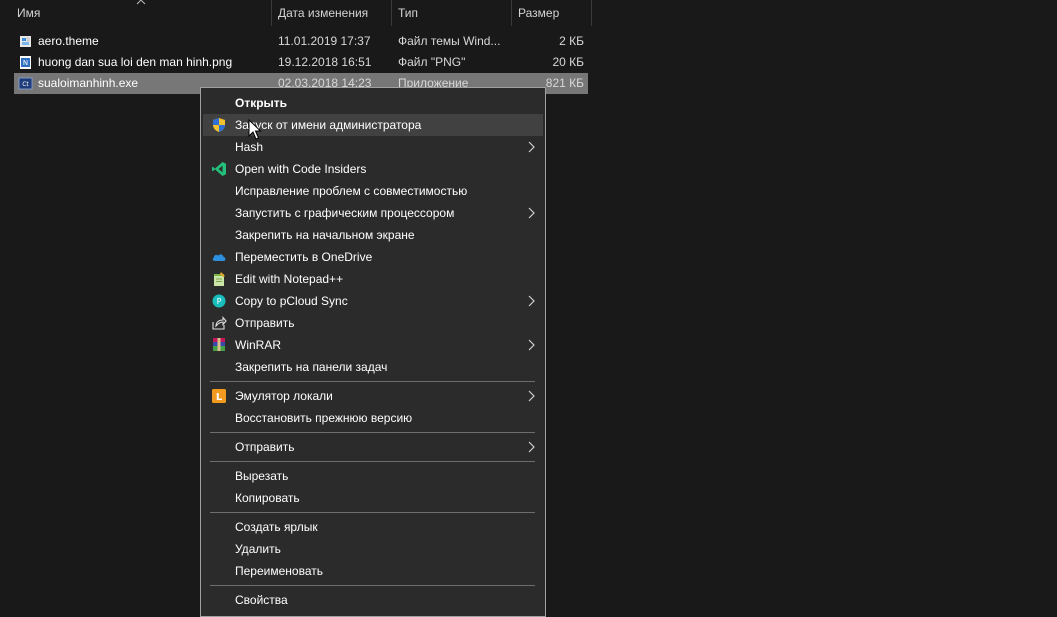 This screenshot has height=617, width=1057. What do you see at coordinates (539, 13) in the screenshot?
I see `column-header-size-label: Размер` at bounding box center [539, 13].